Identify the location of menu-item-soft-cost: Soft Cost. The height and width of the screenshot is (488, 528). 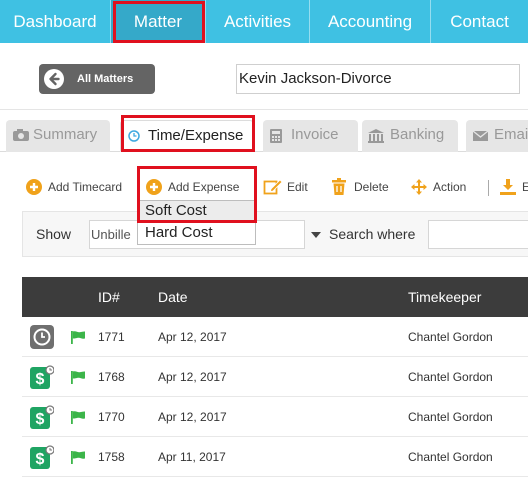
(196, 211).